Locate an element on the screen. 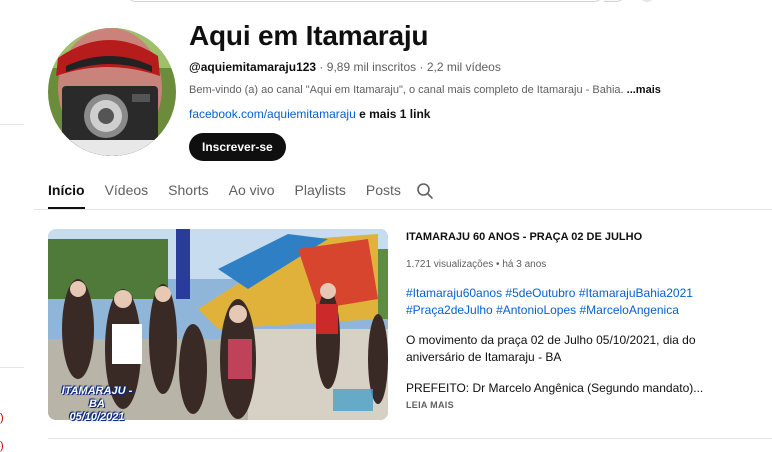  facebook-link: facebook.com/aquiemitamaraju is located at coordinates (272, 114).